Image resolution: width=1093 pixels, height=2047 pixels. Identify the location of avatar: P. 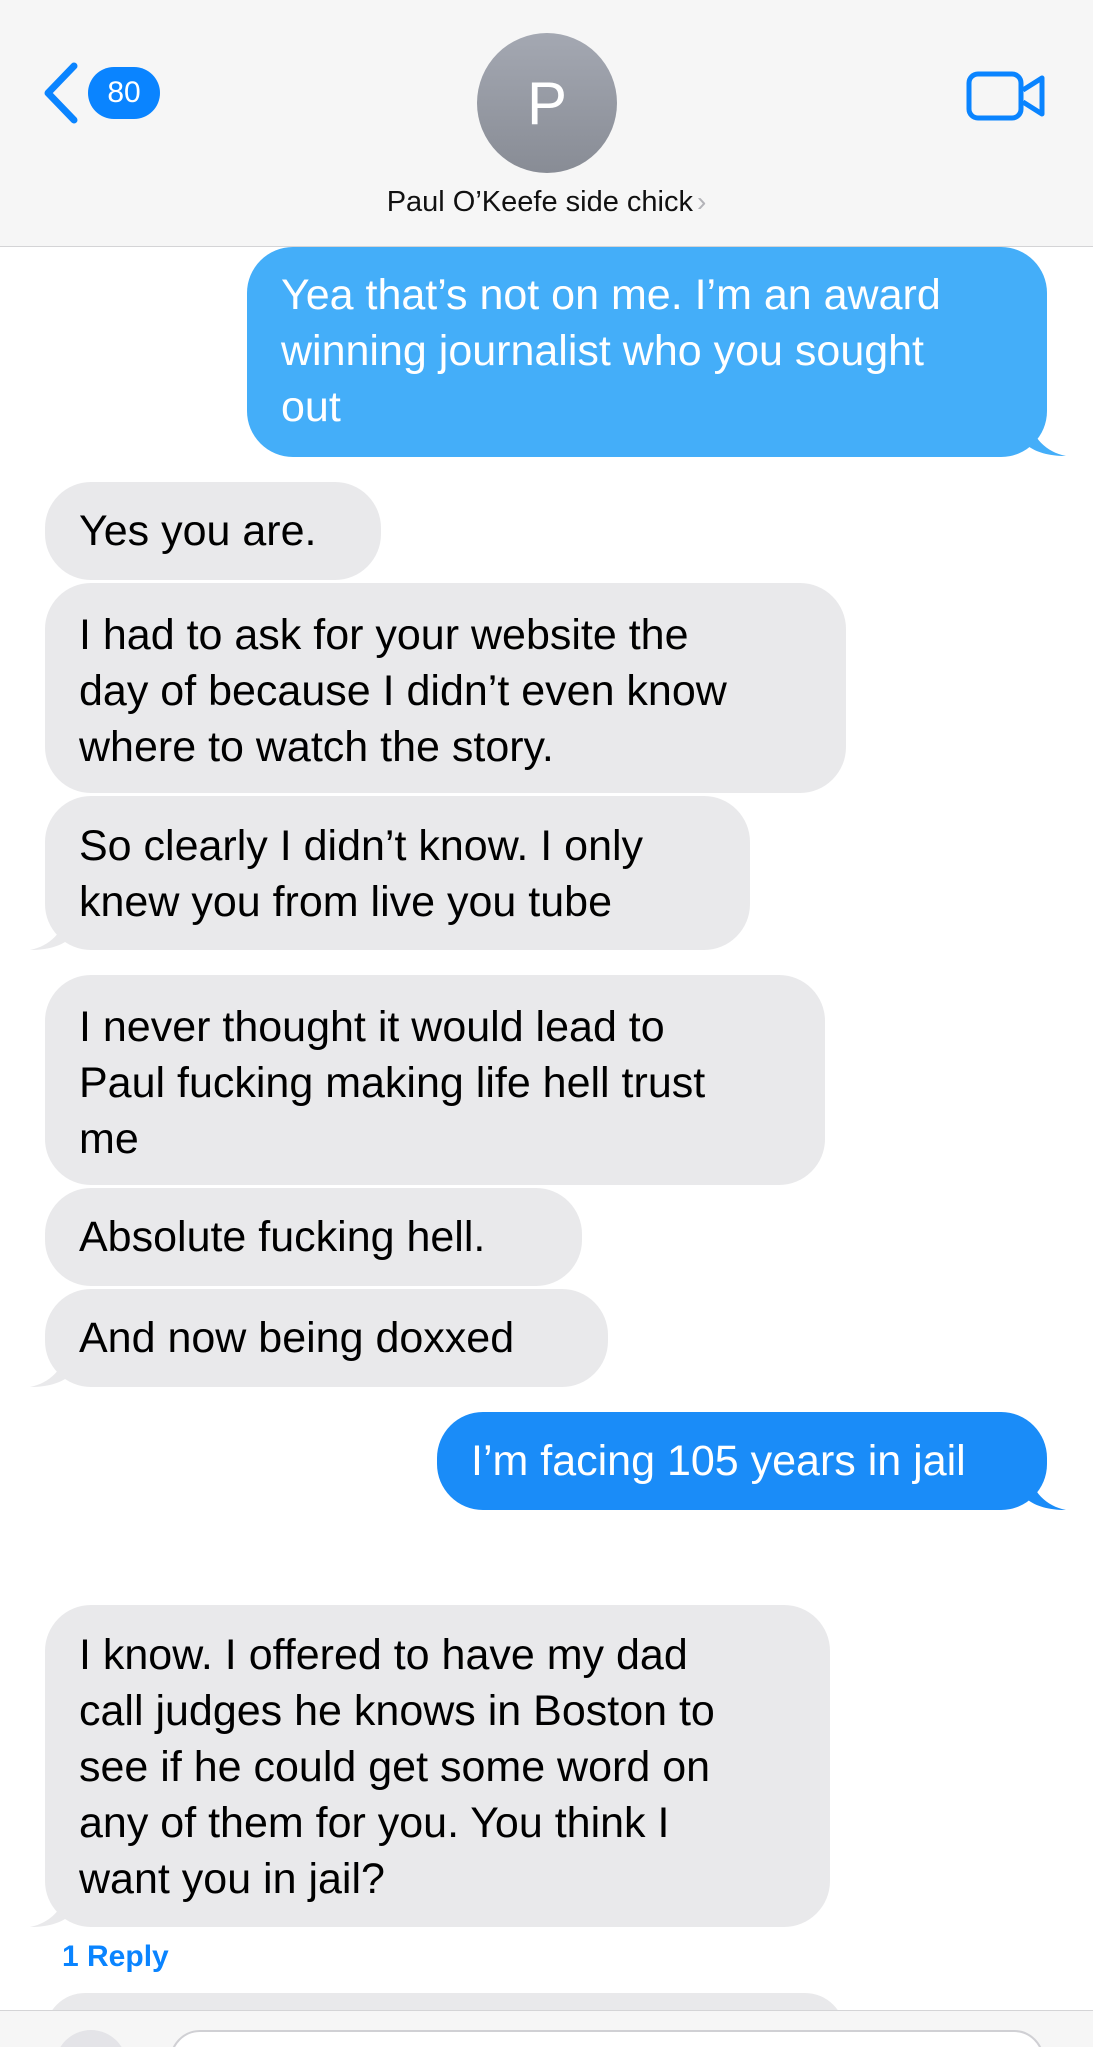
(547, 103).